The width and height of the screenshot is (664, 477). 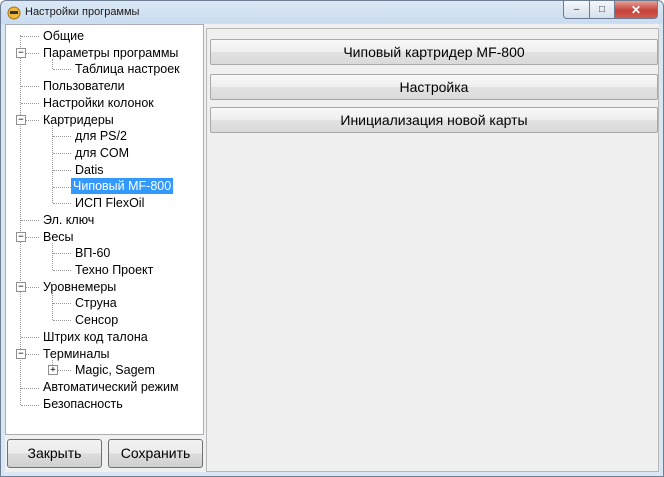 What do you see at coordinates (58, 237) in the screenshot?
I see `tree-item-scales: Весы` at bounding box center [58, 237].